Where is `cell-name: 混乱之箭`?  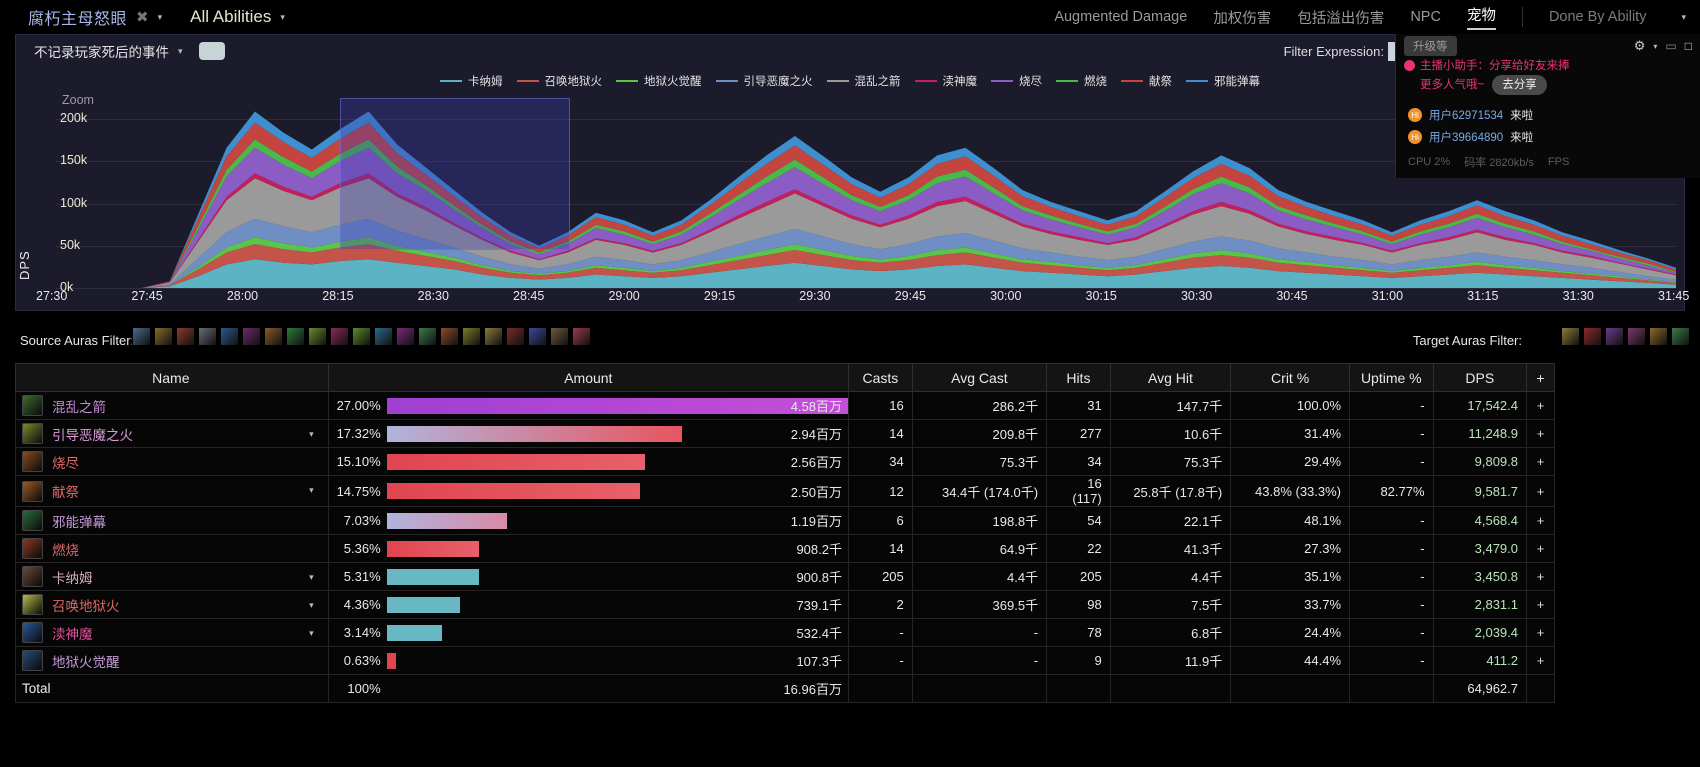 cell-name: 混乱之箭 is located at coordinates (172, 405).